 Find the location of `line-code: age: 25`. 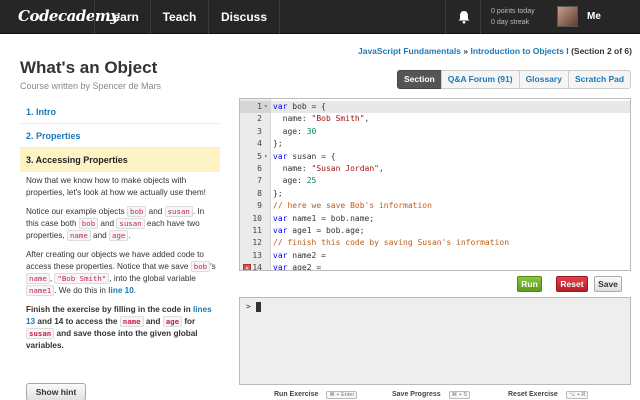

line-code: age: 25 is located at coordinates (295, 181).